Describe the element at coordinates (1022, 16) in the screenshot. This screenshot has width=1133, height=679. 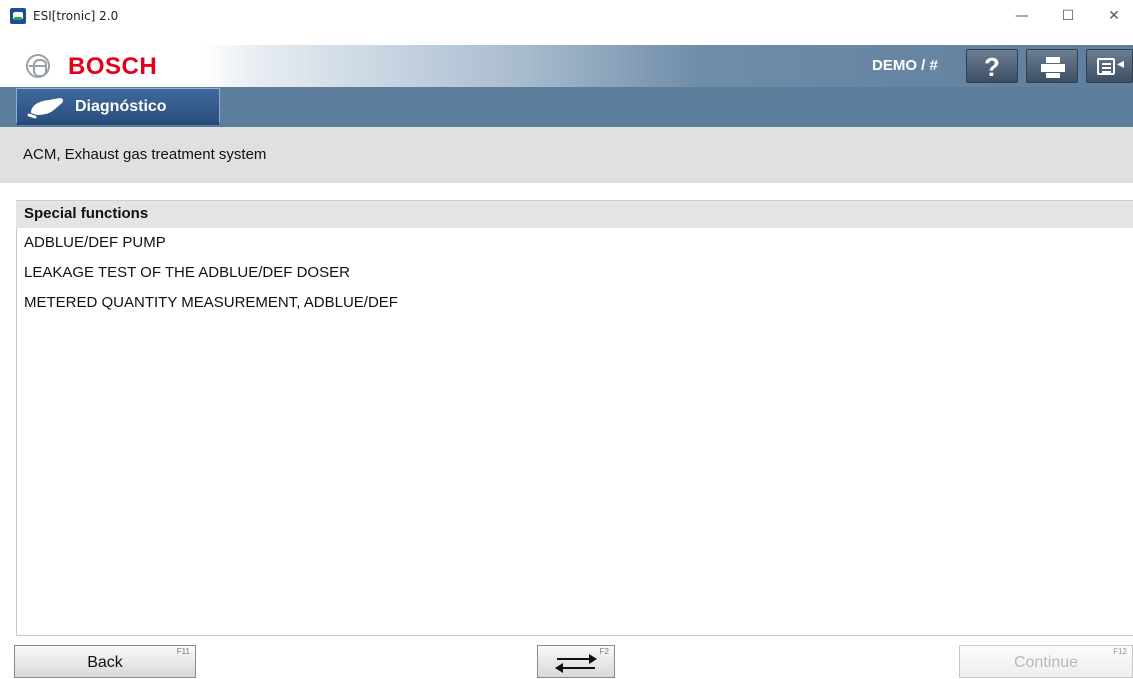
I see `minimize-button: —` at that location.